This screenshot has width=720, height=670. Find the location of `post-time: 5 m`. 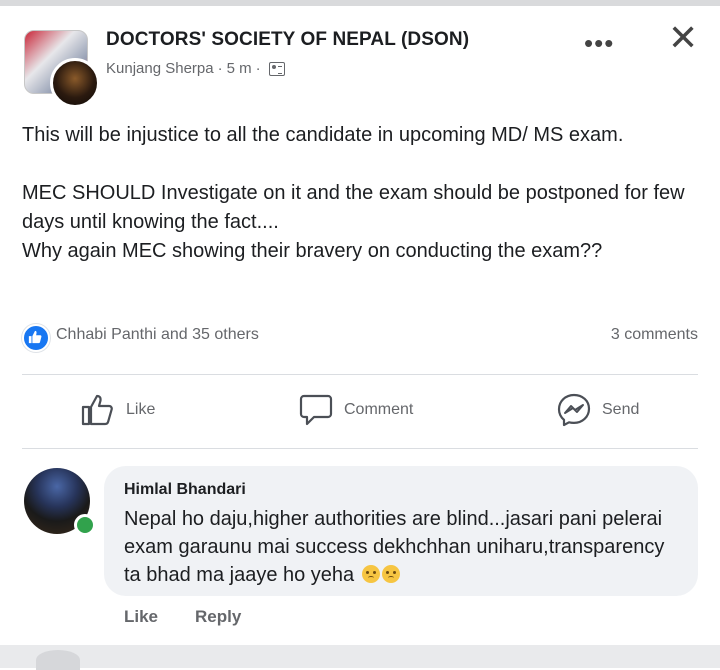

post-time: 5 m is located at coordinates (239, 68).